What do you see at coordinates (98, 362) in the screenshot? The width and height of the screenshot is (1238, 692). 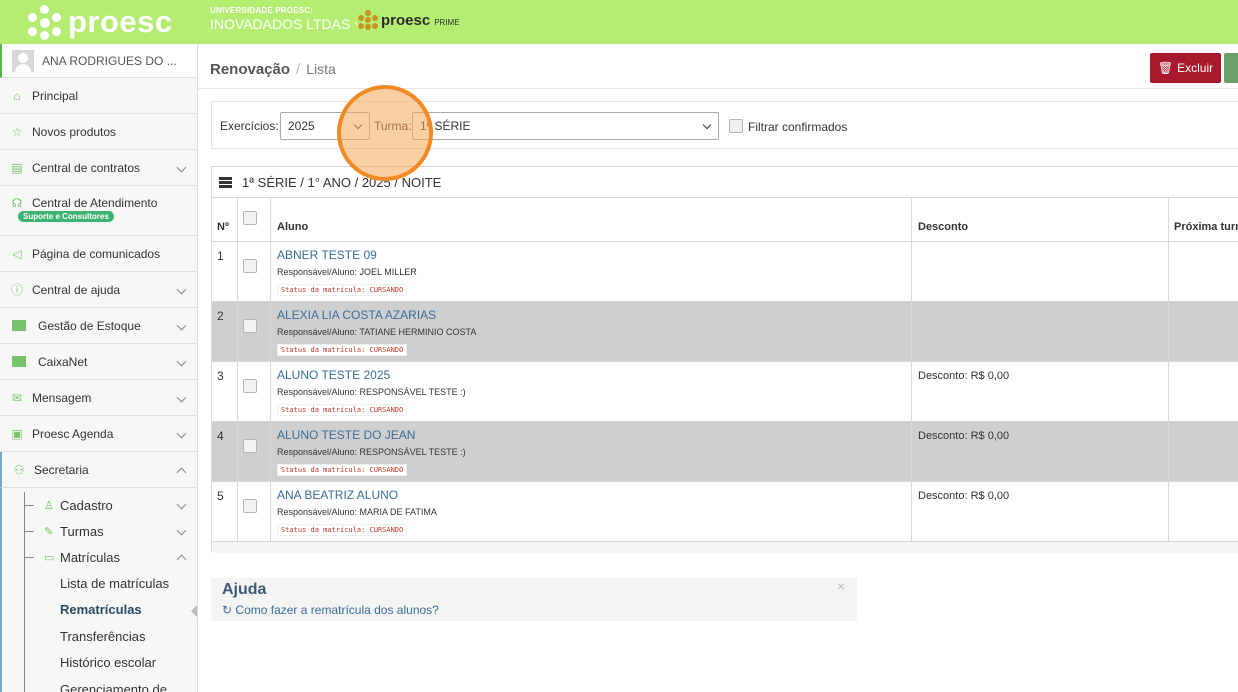 I see `sidebar-item-caixanet: CaixaNet` at bounding box center [98, 362].